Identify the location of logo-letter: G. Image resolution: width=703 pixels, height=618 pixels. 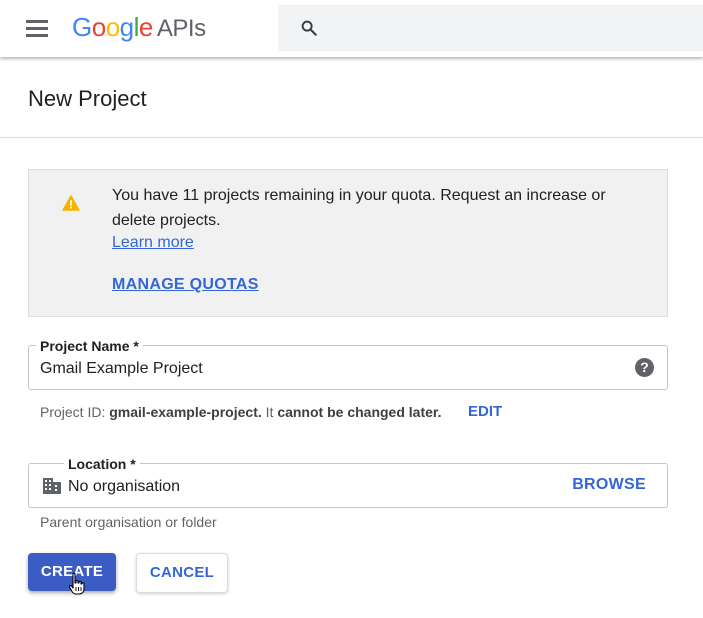
(82, 27).